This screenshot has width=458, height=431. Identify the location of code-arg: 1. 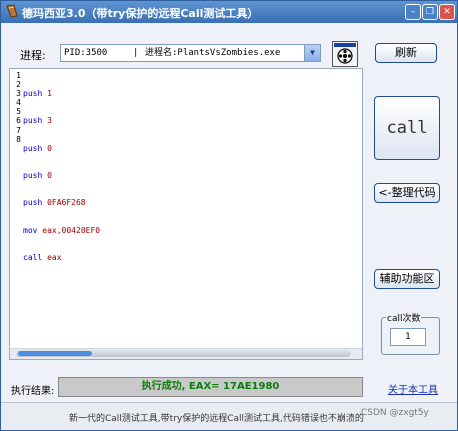
(49, 94).